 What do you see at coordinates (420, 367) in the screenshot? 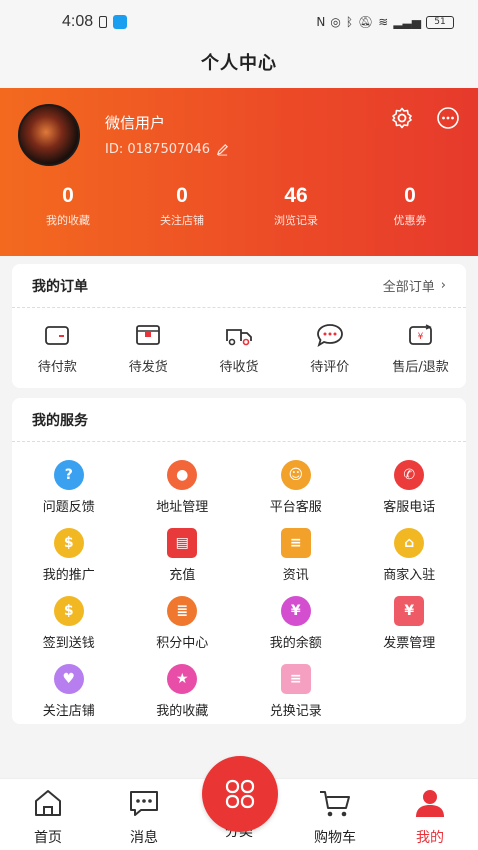
I see `order-label: 售后/退款` at bounding box center [420, 367].